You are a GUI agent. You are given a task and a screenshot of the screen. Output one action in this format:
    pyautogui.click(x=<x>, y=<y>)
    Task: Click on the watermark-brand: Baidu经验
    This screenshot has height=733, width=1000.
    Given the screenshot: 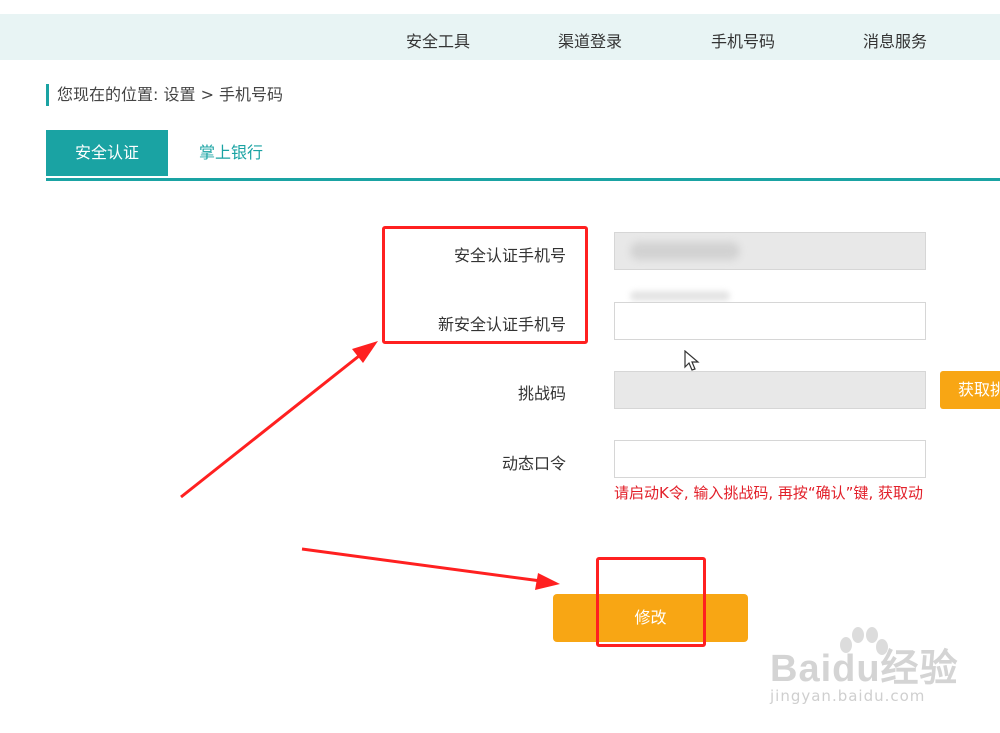 What is the action you would take?
    pyautogui.click(x=864, y=669)
    